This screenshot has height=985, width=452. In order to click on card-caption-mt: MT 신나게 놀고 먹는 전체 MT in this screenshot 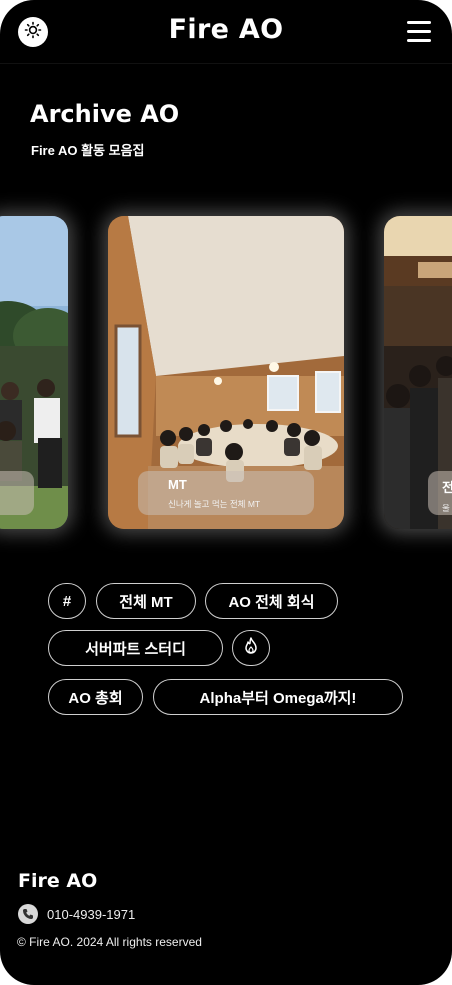, I will do `click(226, 493)`.